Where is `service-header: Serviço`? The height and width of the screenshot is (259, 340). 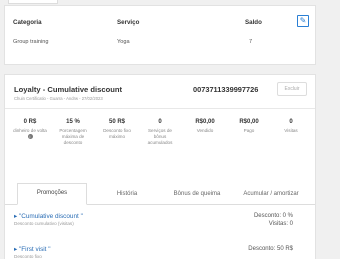
service-header: Serviço is located at coordinates (128, 22).